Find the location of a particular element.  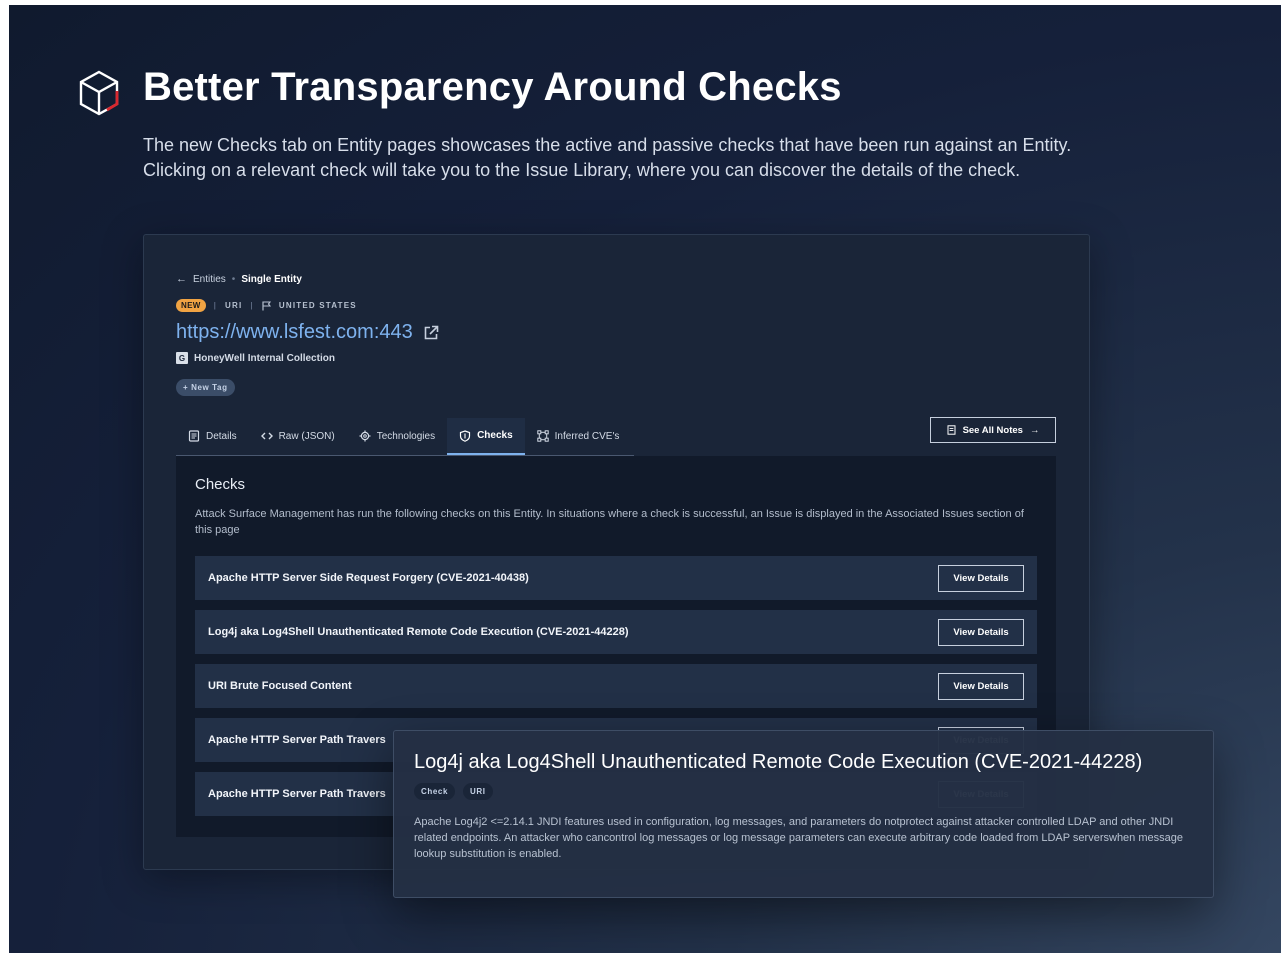

tab-inferred-cves: Inferred CVE's is located at coordinates (578, 436).